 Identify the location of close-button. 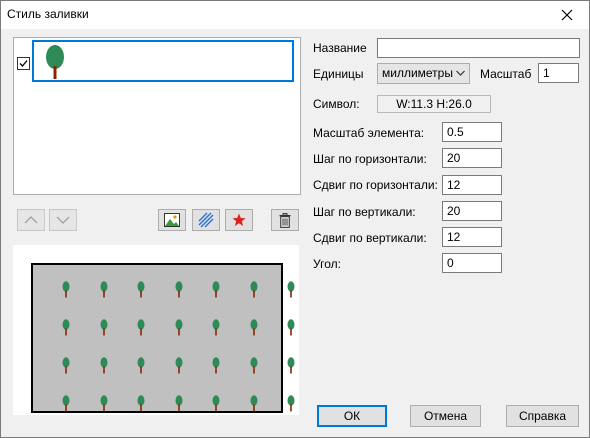
(567, 15).